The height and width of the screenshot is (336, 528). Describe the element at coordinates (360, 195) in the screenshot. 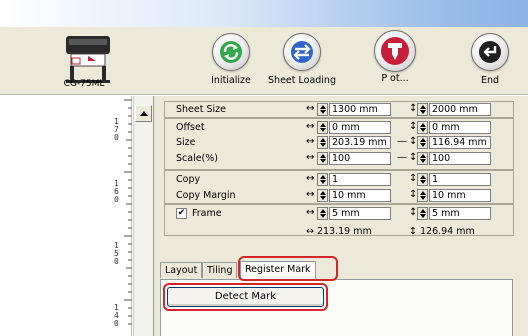

I see `copy-margin-x-field: 10 mm` at that location.